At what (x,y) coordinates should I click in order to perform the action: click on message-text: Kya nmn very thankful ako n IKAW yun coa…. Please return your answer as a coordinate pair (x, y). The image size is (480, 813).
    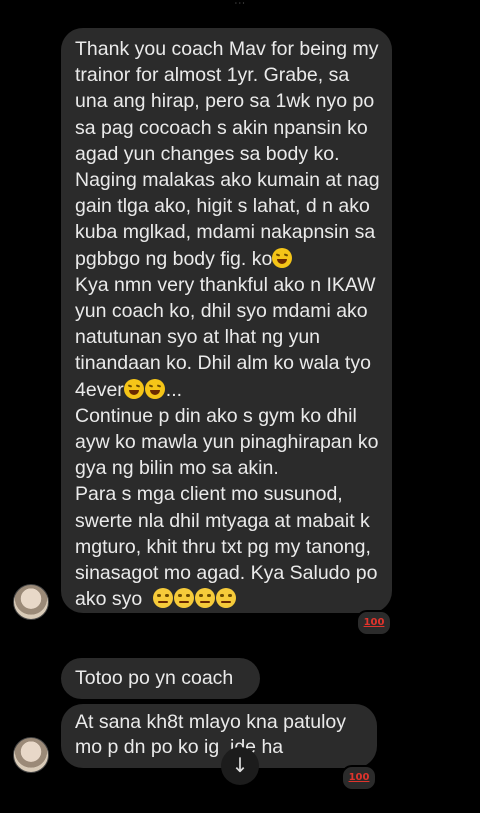
    Looking at the image, I should click on (228, 337).